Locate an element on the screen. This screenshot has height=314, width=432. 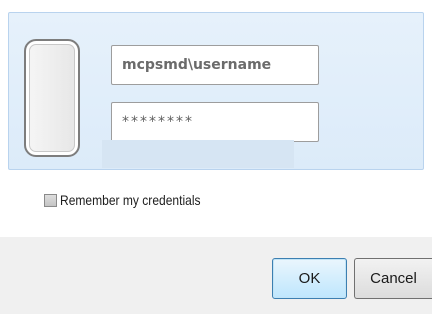
panel-shade is located at coordinates (198, 154).